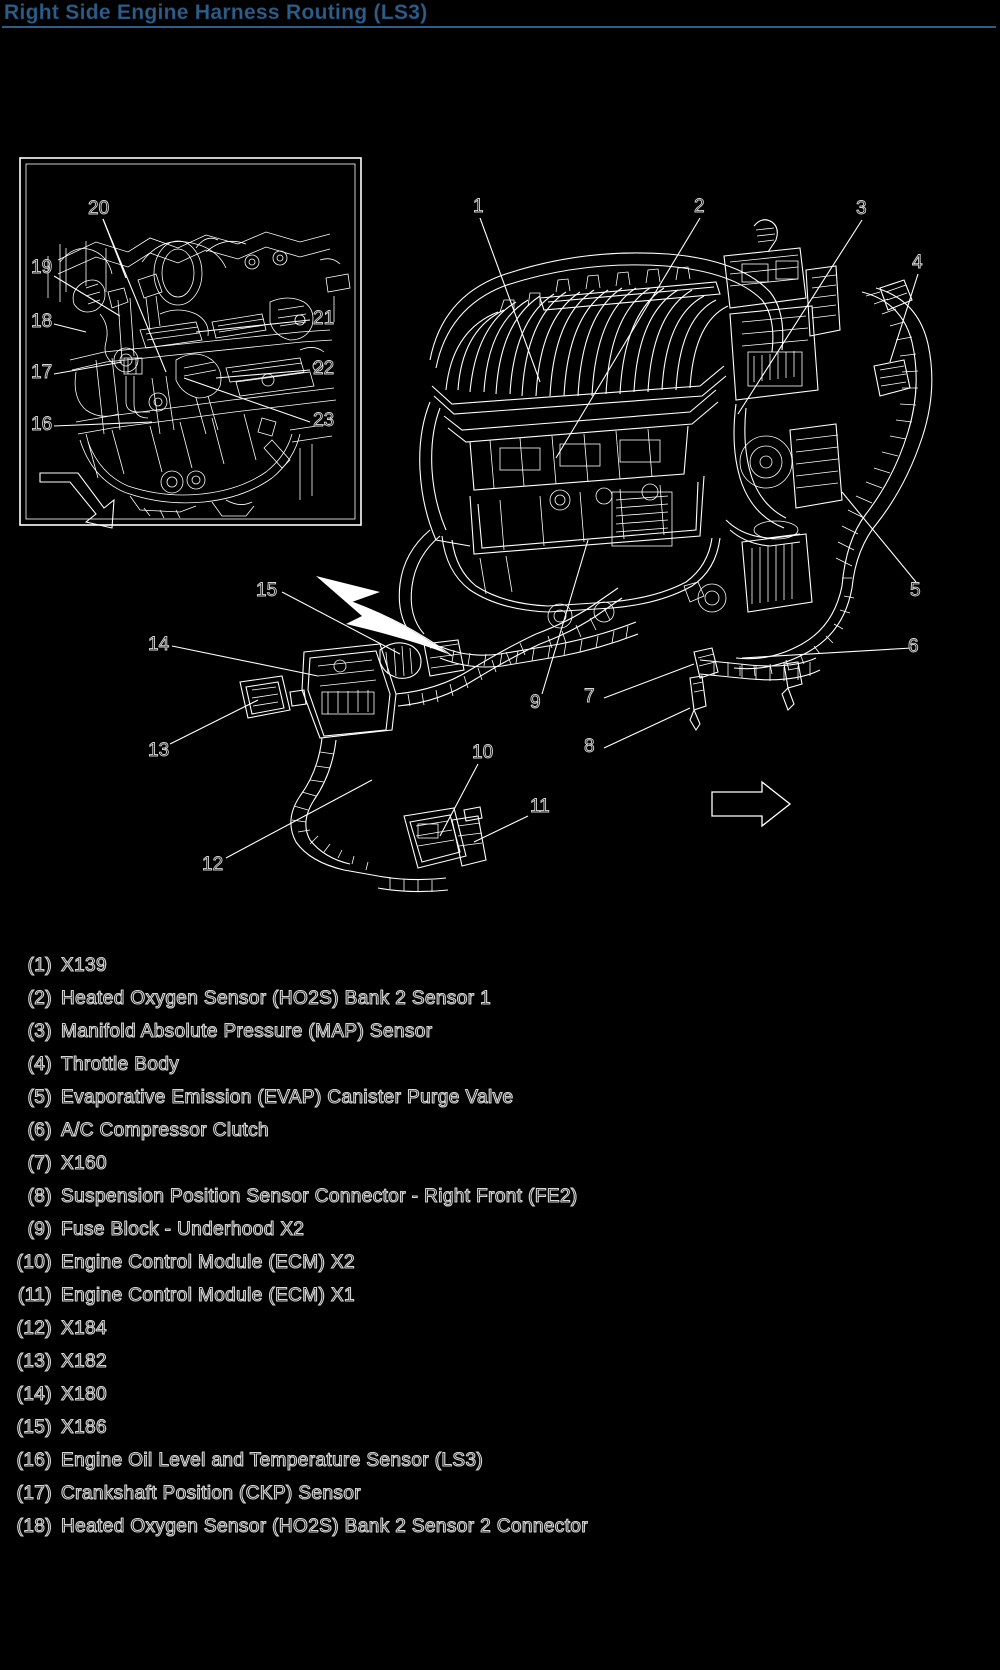 This screenshot has height=1670, width=1000. I want to click on legend-index: (18), so click(34, 1527).